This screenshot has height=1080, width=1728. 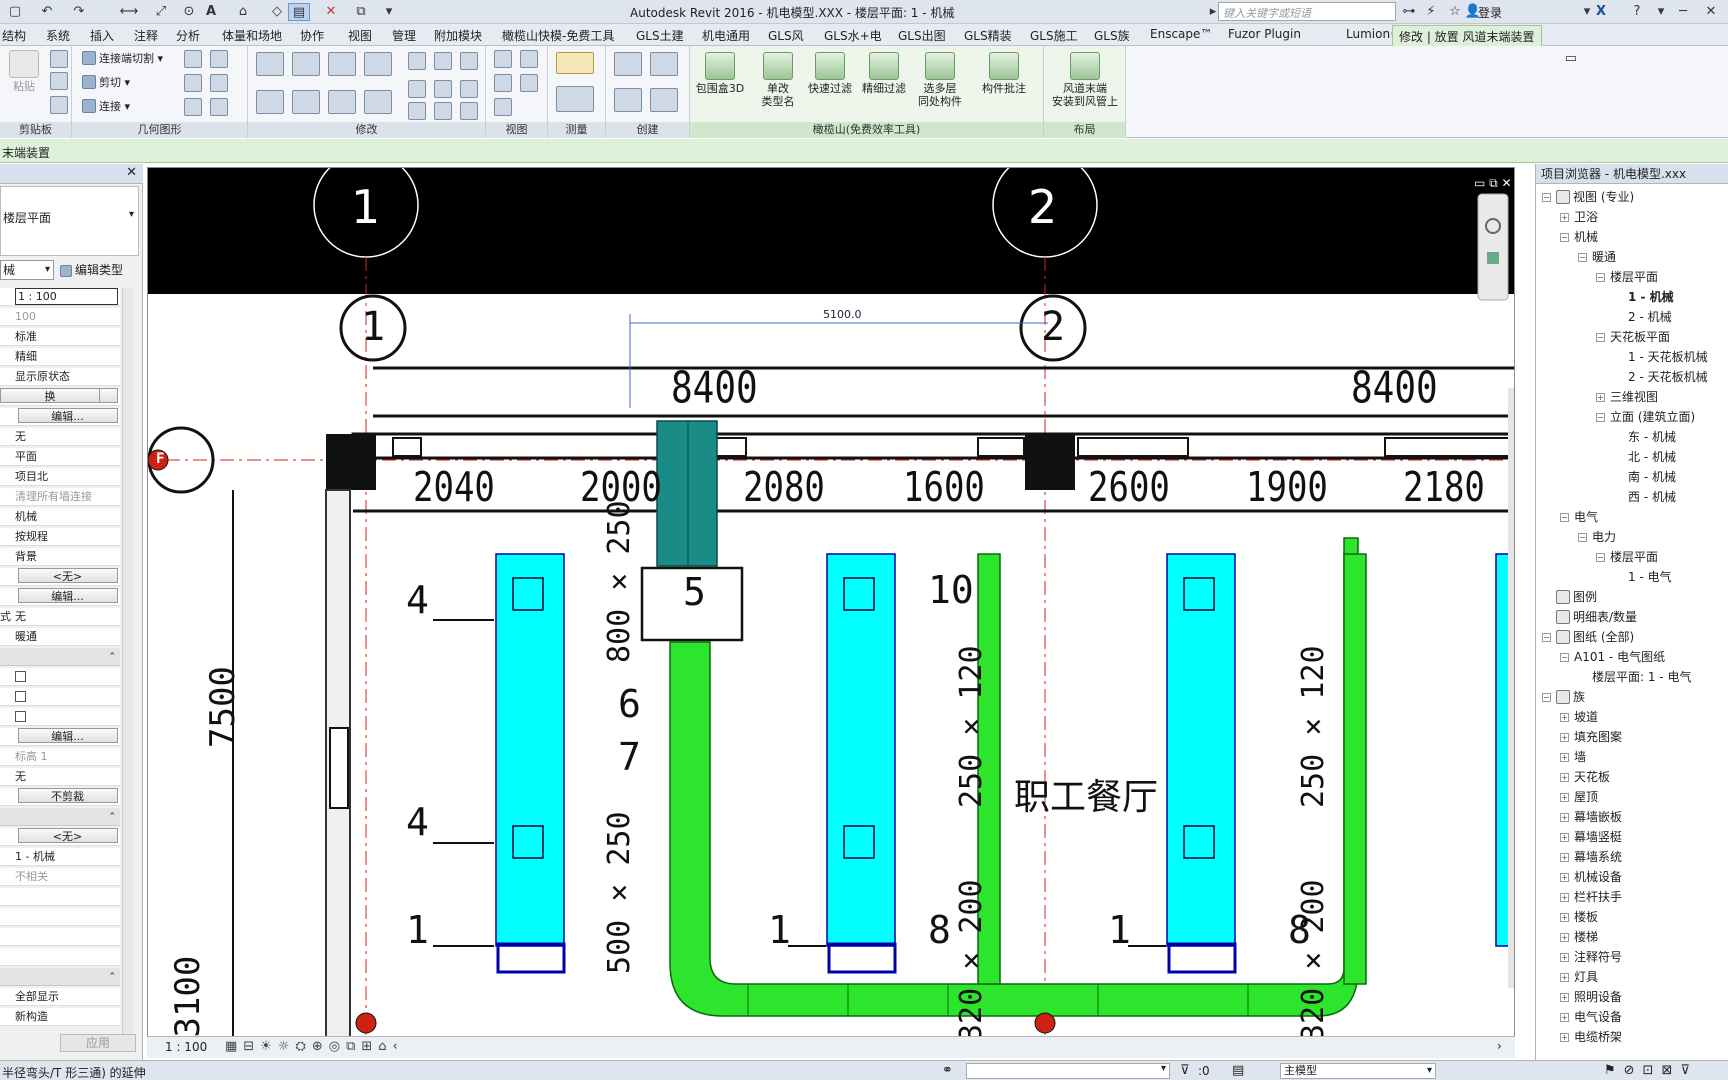 What do you see at coordinates (1661, 357) in the screenshot?
I see `browser-node: 1 - 天花板机械` at bounding box center [1661, 357].